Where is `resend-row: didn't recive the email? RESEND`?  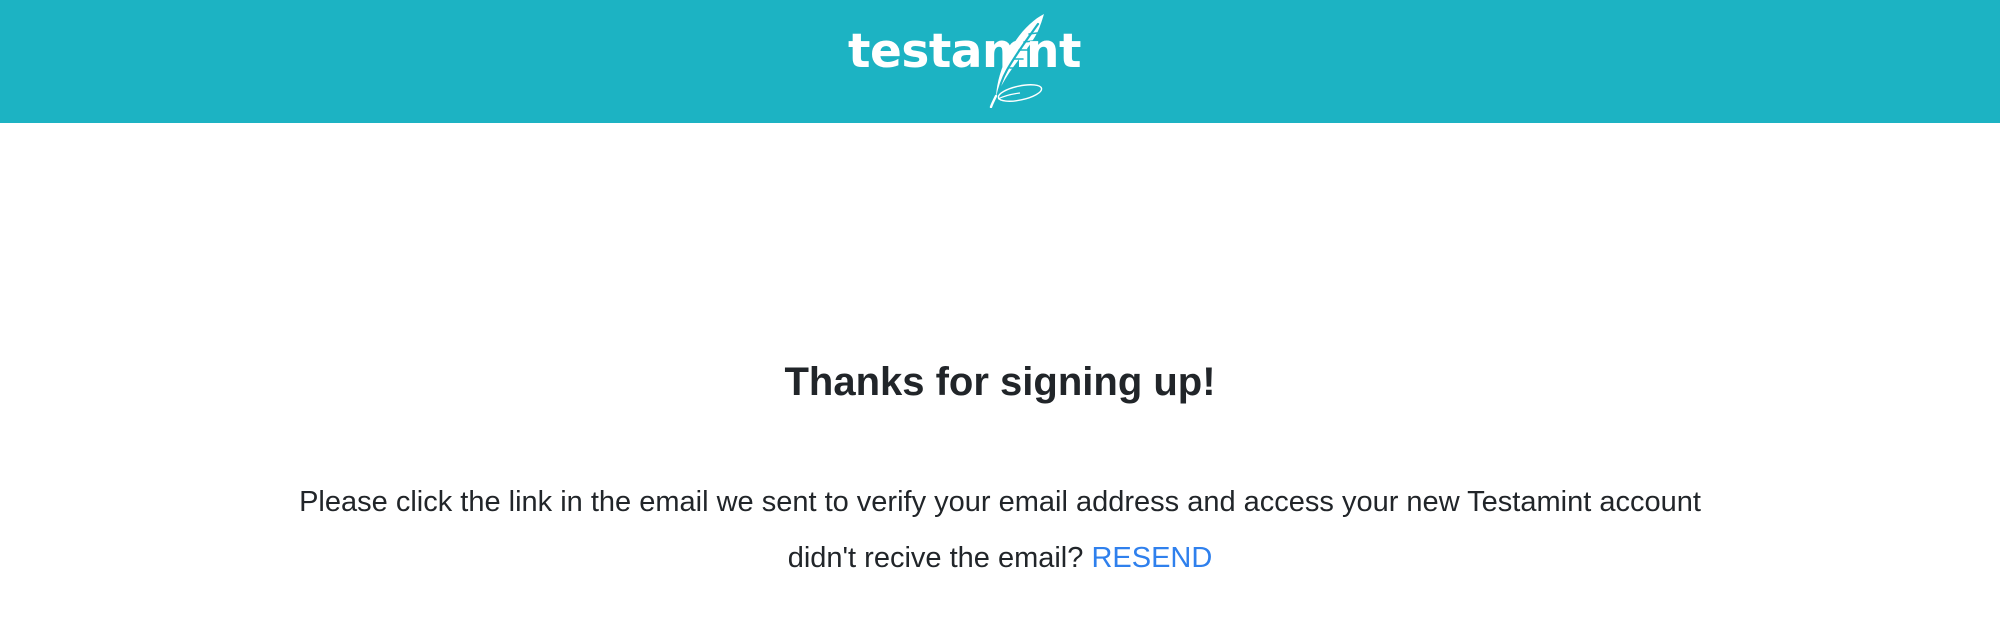
resend-row: didn't recive the email? RESEND is located at coordinates (1000, 558).